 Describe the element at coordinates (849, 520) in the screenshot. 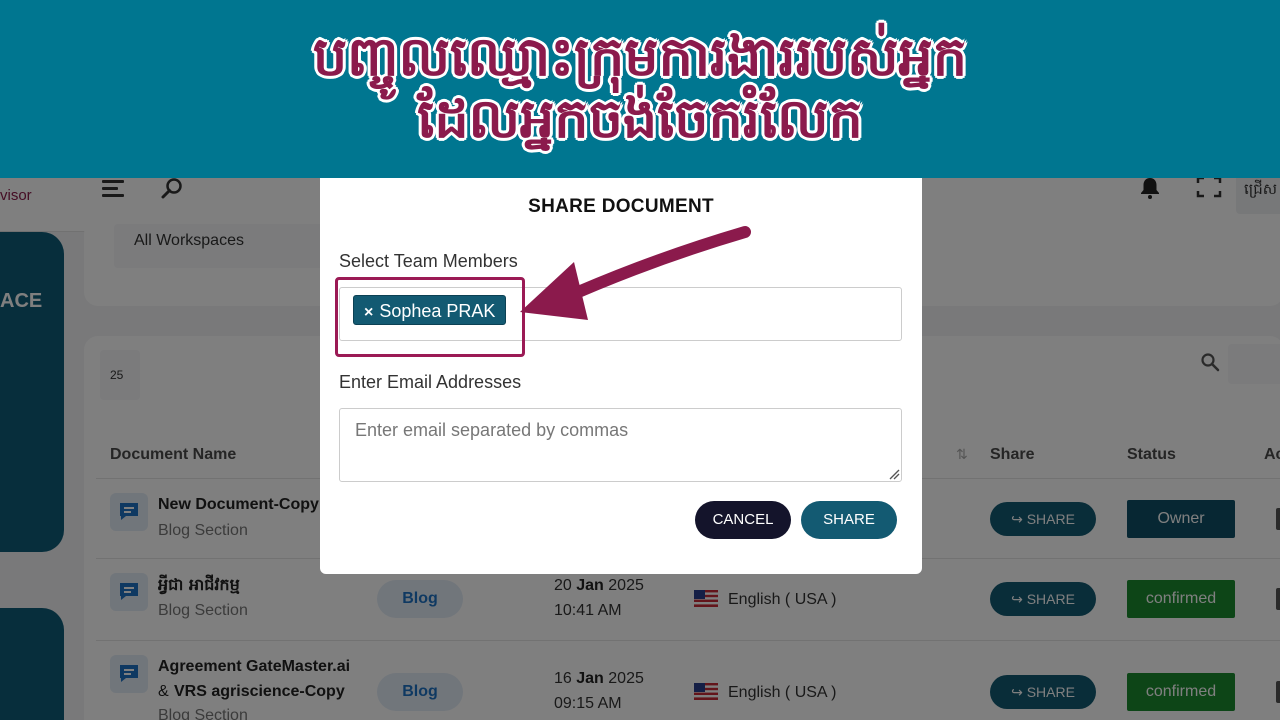

I see `share-submit-button: SHARE` at that location.